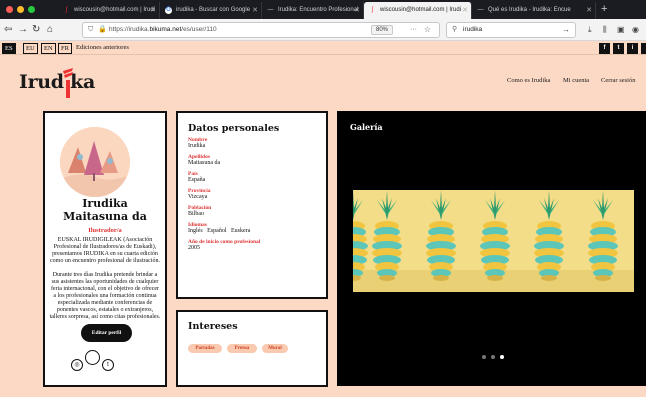 Image resolution: width=646 pixels, height=397 pixels. Describe the element at coordinates (205, 348) in the screenshot. I see `interest-tag-portadas: Portadas` at that location.